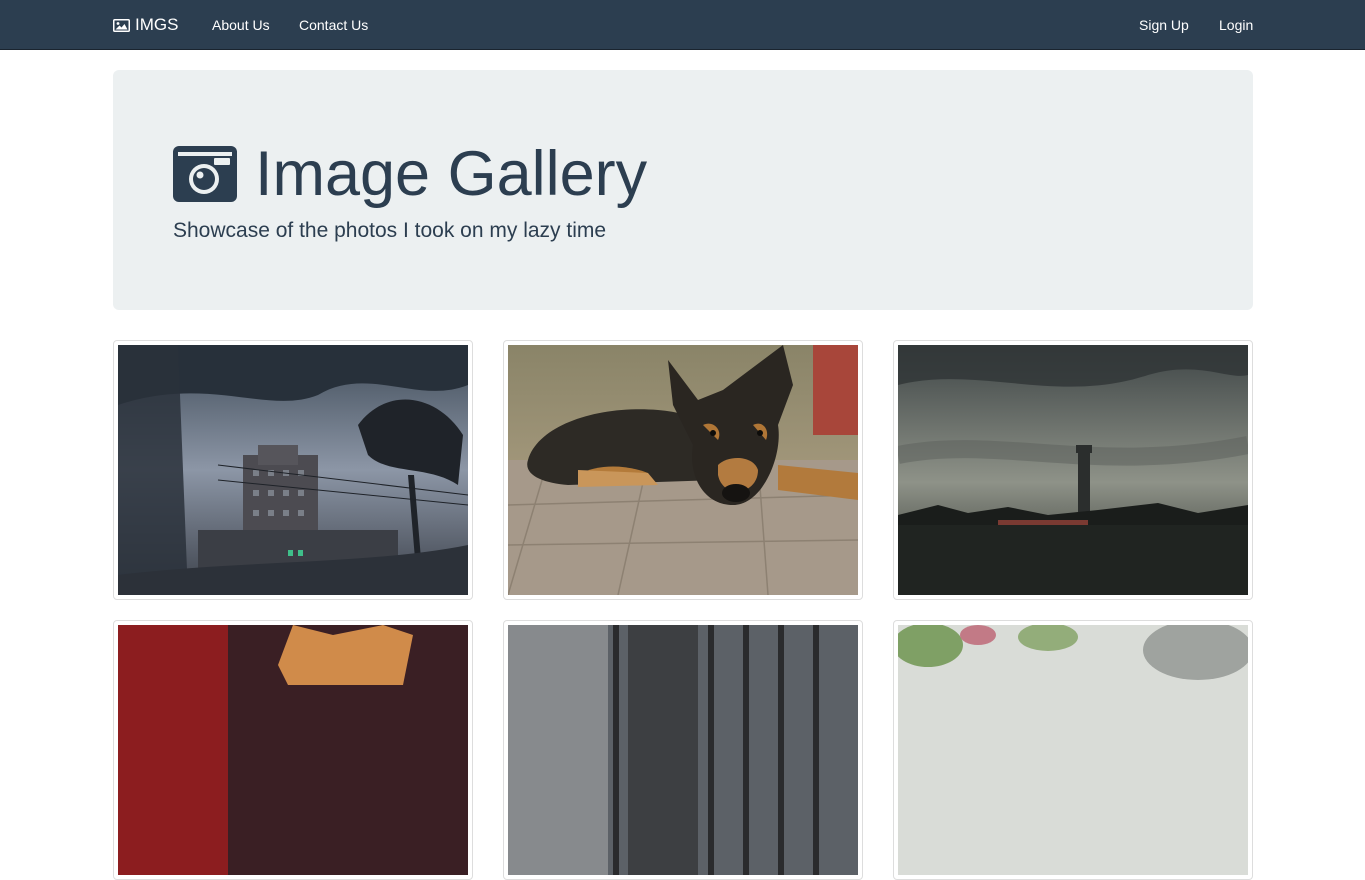 This screenshot has height=880, width=1365. I want to click on photo-cat, so click(293, 750).